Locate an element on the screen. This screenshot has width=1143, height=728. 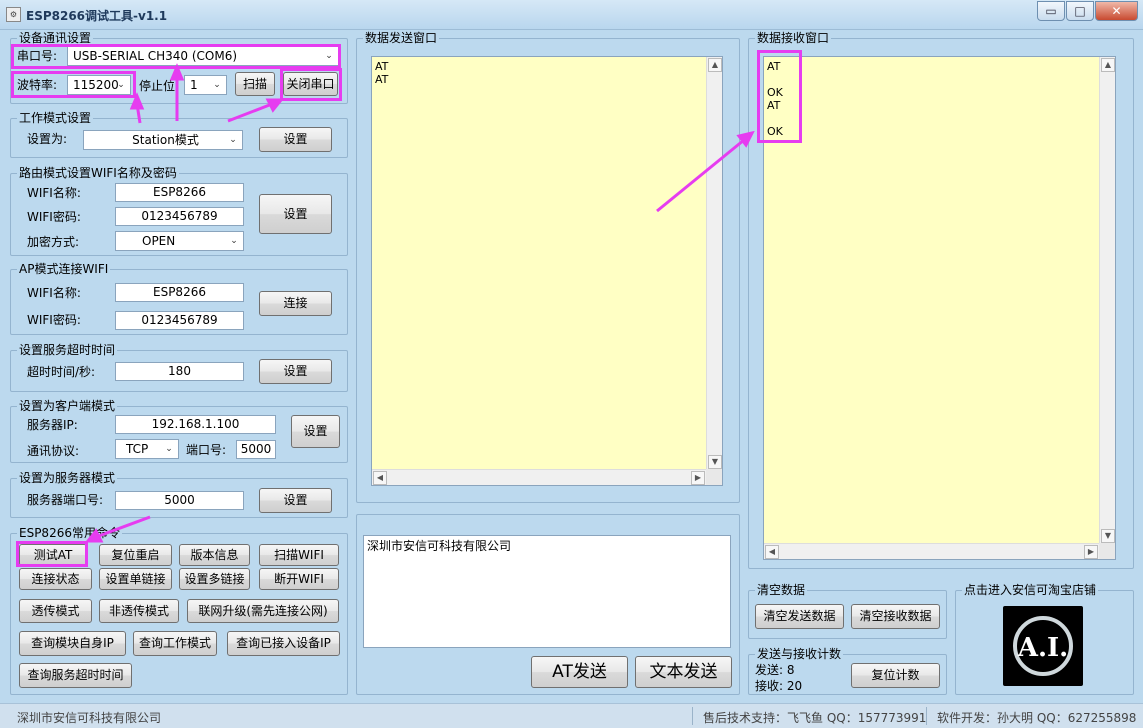
arrow-test is located at coordinates (123, 527).